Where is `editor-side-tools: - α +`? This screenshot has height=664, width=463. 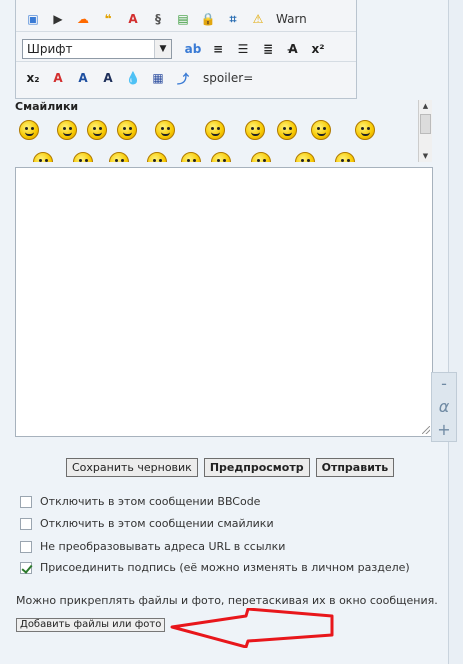 editor-side-tools: - α + is located at coordinates (444, 407).